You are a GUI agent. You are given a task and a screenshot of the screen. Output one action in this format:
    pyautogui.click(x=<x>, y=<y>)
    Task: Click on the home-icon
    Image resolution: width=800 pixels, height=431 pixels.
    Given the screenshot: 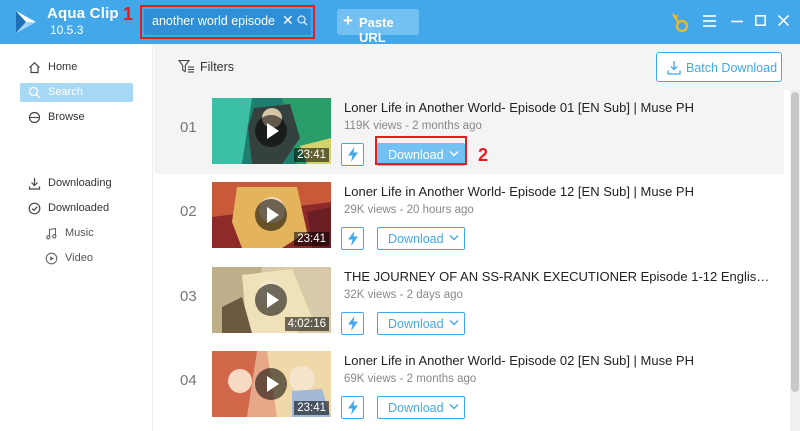 What is the action you would take?
    pyautogui.click(x=34, y=67)
    